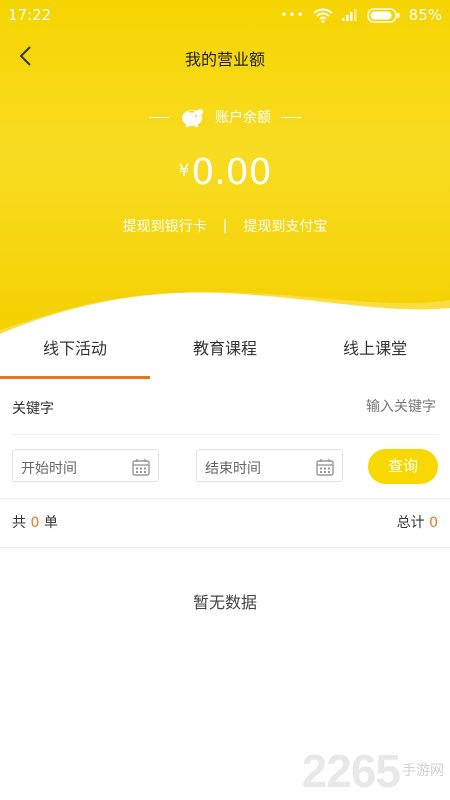 This screenshot has width=450, height=800. I want to click on withdraw-links: 提现到银行卡 | 提现到支付宝, so click(225, 226).